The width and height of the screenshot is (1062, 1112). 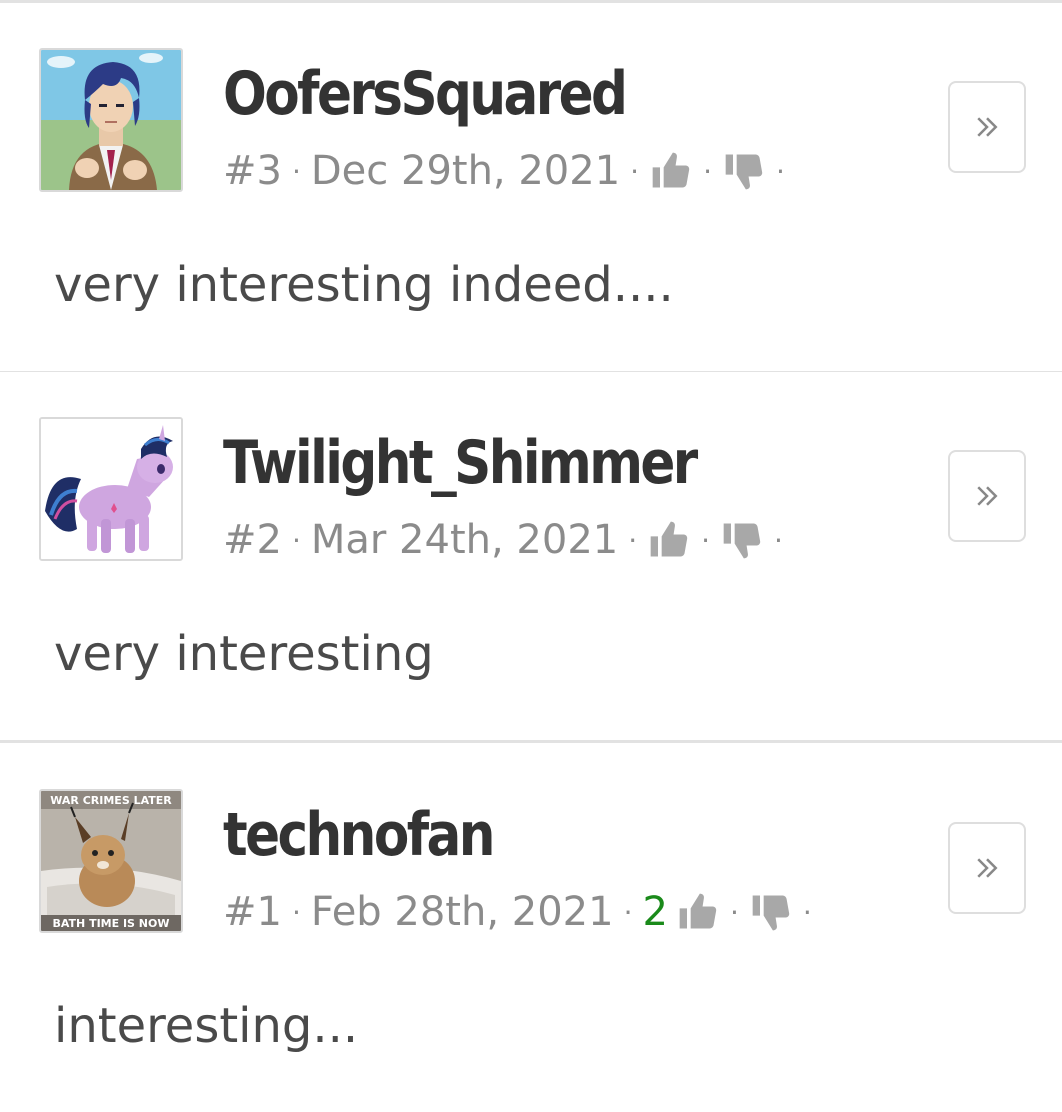 I want to click on avatar: WAR CRIMES LATER BATH TIME IS NOW, so click(x=111, y=861).